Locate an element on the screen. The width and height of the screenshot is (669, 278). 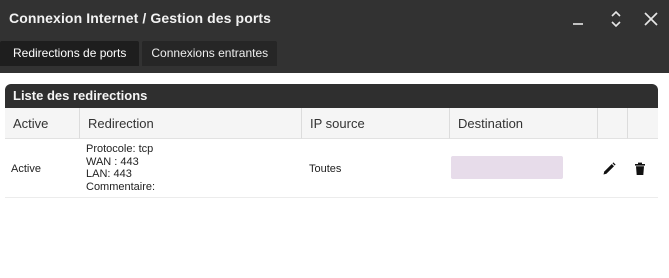
redirection-lan-port: LAN: 443 is located at coordinates (109, 174).